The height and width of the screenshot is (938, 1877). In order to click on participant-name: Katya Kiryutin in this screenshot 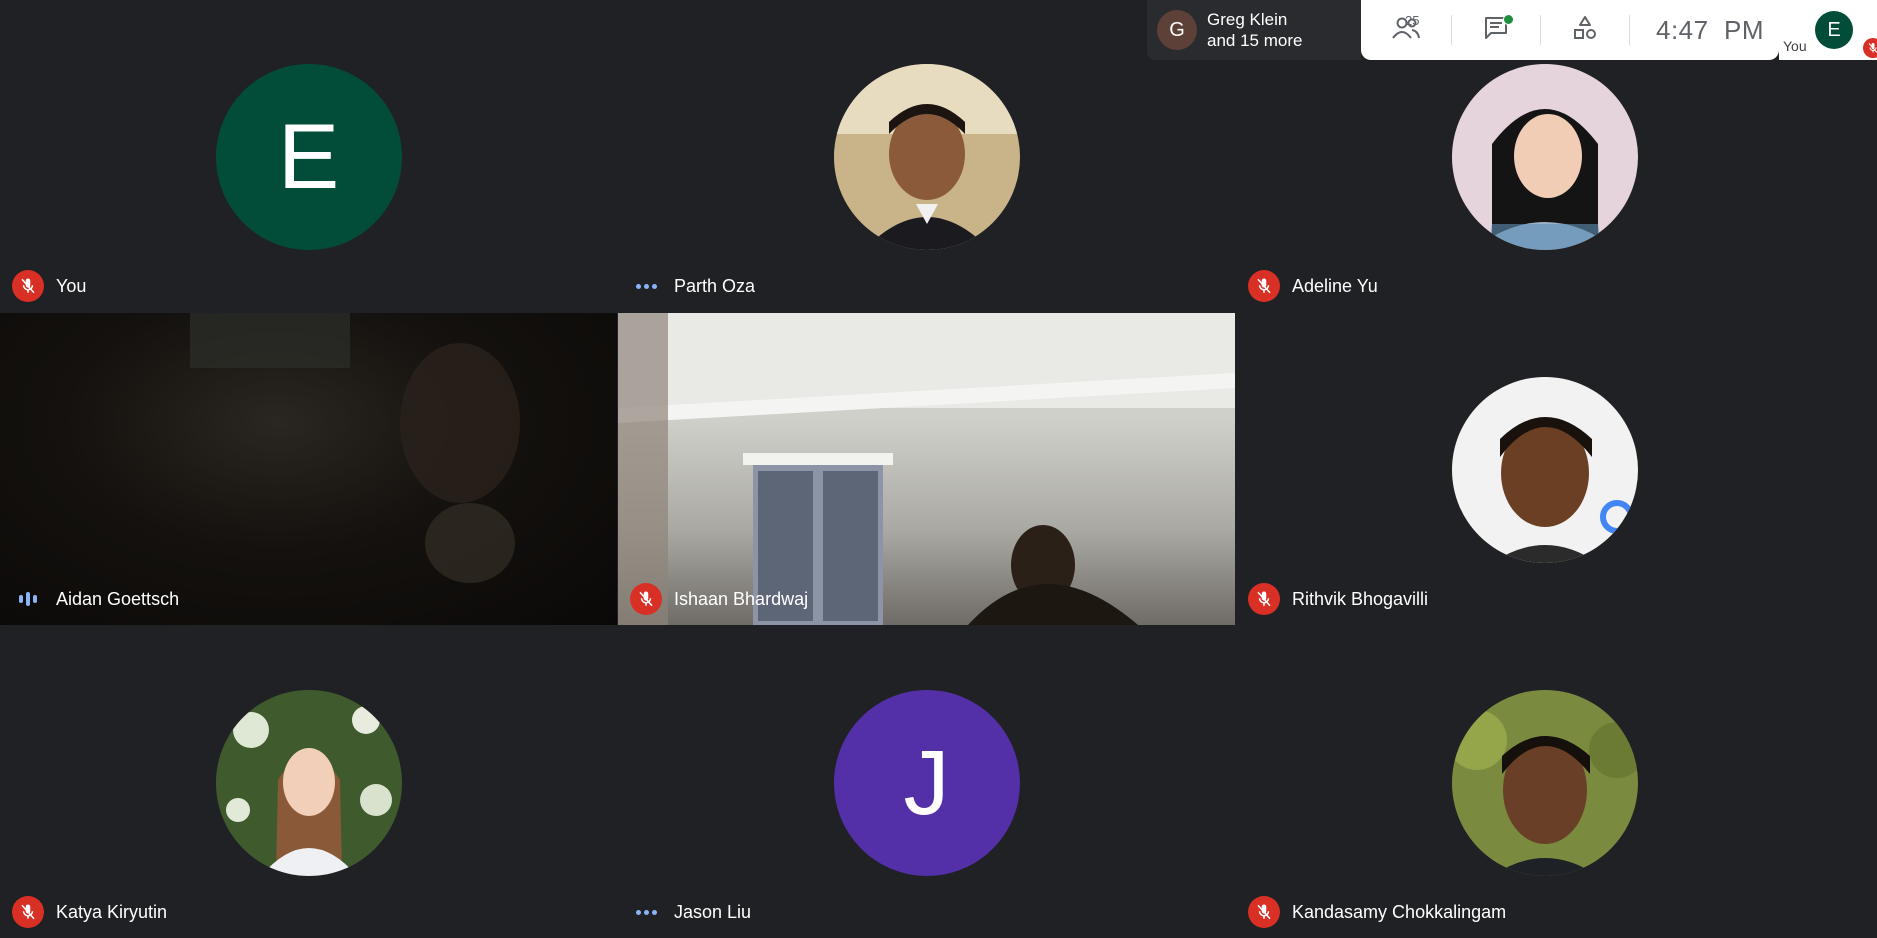, I will do `click(112, 911)`.